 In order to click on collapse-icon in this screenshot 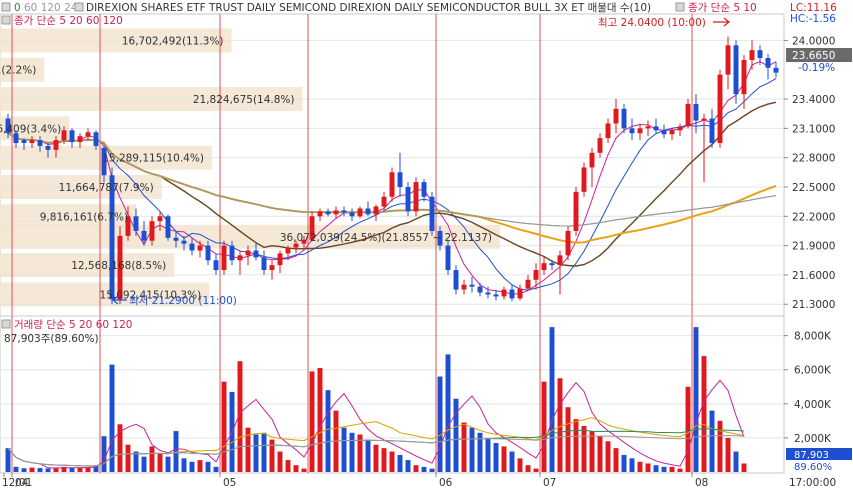, I will do `click(6, 7)`.